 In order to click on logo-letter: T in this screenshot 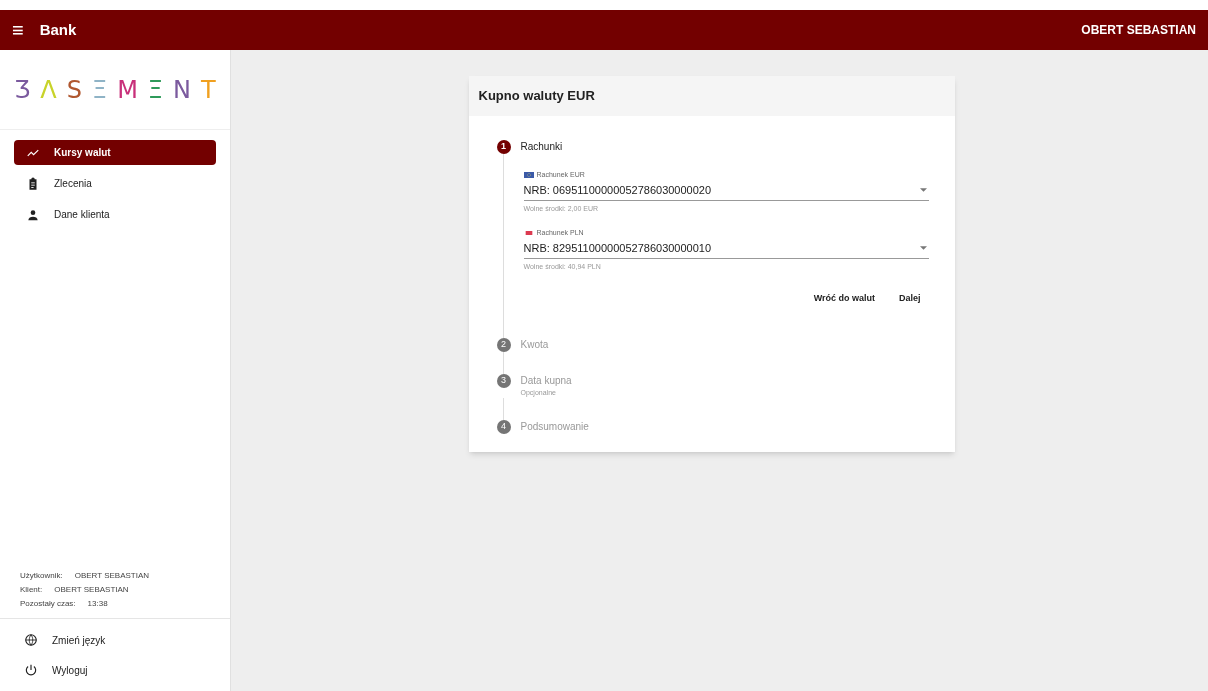, I will do `click(208, 90)`.